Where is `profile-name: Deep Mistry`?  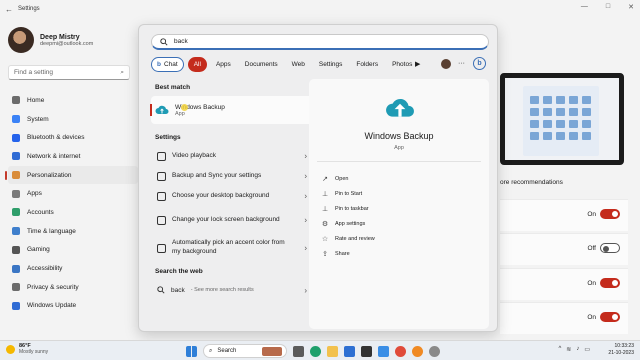 profile-name: Deep Mistry is located at coordinates (60, 37).